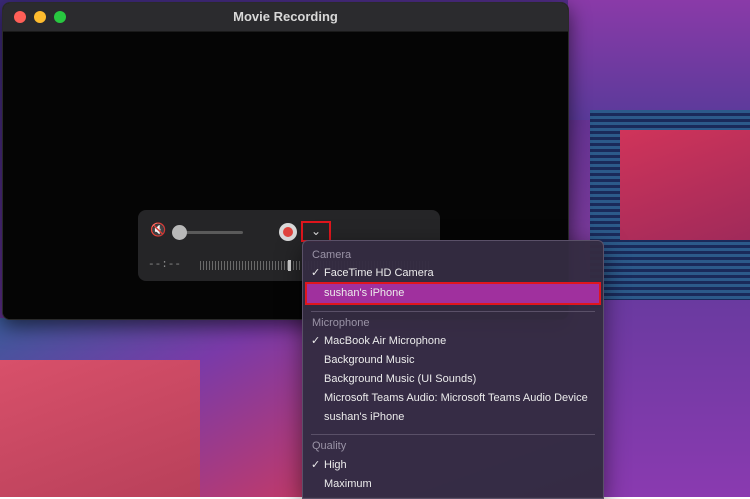 The height and width of the screenshot is (499, 750). Describe the element at coordinates (289, 265) in the screenshot. I see `audio-level-marker` at that location.